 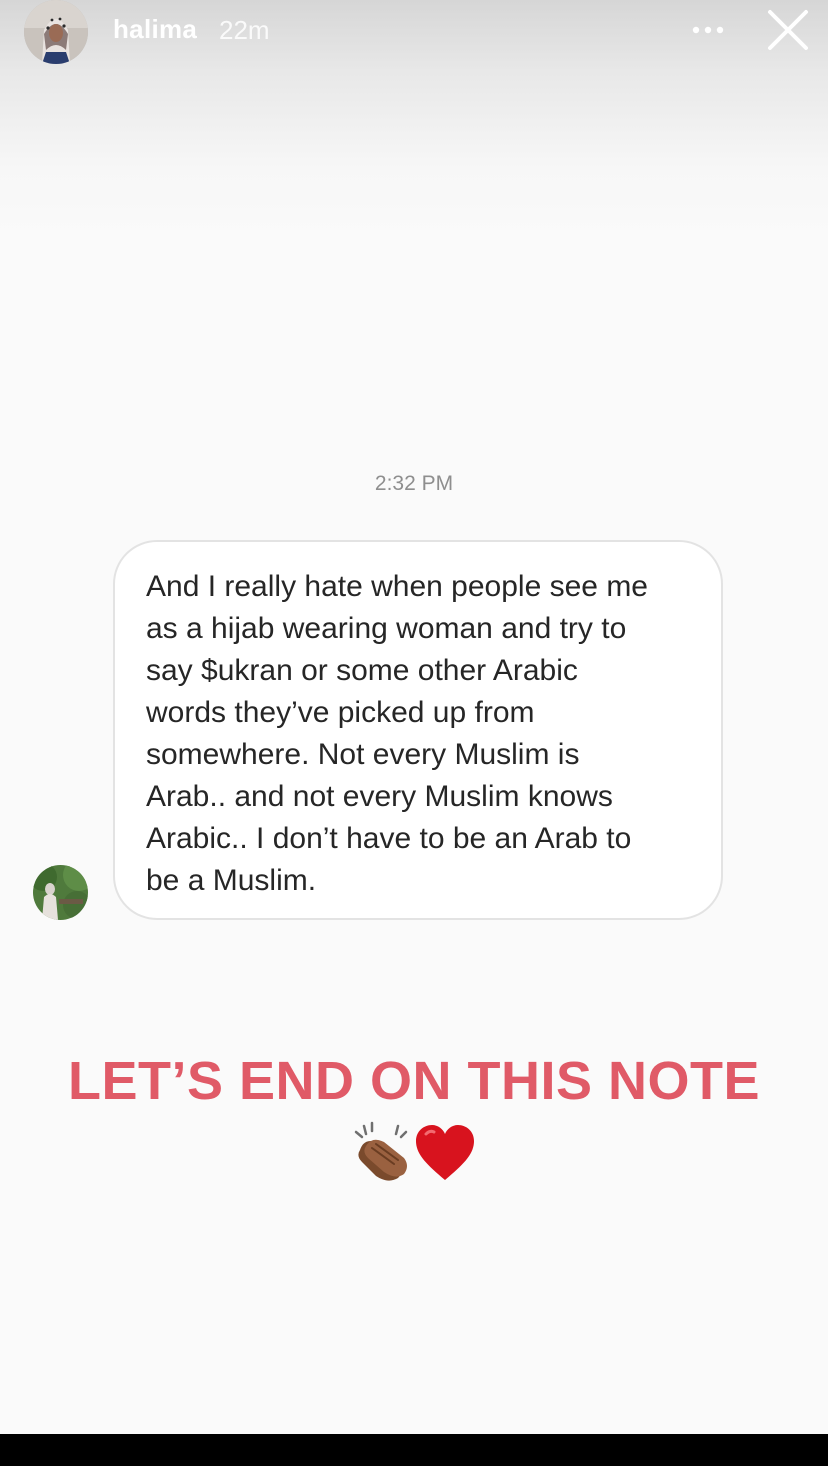 What do you see at coordinates (363, 754) in the screenshot?
I see `message-line: somewhere. Not every Muslim is` at bounding box center [363, 754].